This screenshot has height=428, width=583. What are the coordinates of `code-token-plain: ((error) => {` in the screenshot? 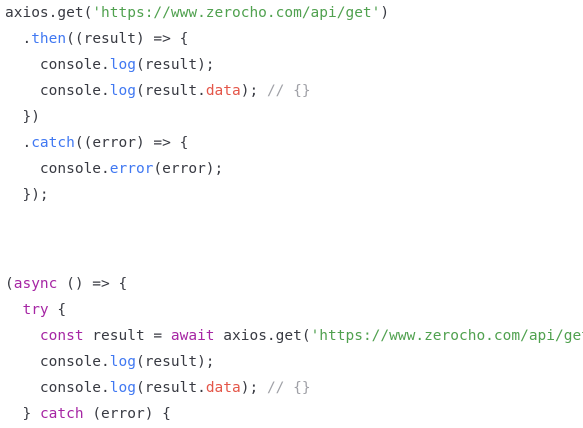 It's located at (131, 143).